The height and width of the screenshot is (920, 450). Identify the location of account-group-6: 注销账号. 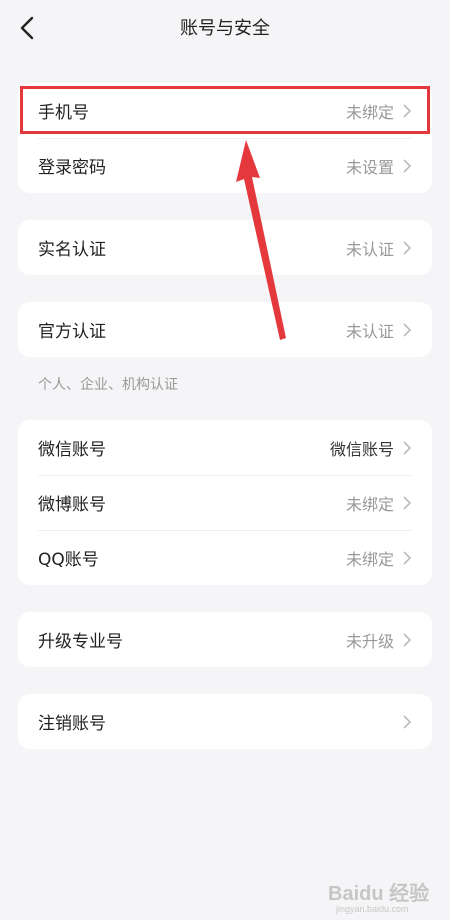
(225, 721).